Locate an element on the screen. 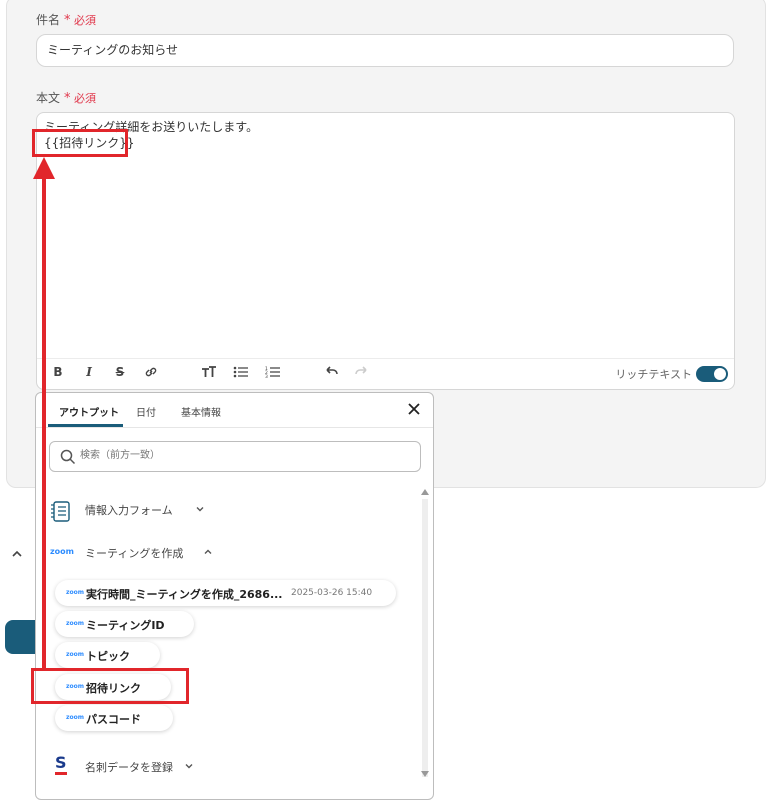 Image resolution: width=768 pixels, height=801 pixels. body-label-text: 本文 is located at coordinates (48, 98).